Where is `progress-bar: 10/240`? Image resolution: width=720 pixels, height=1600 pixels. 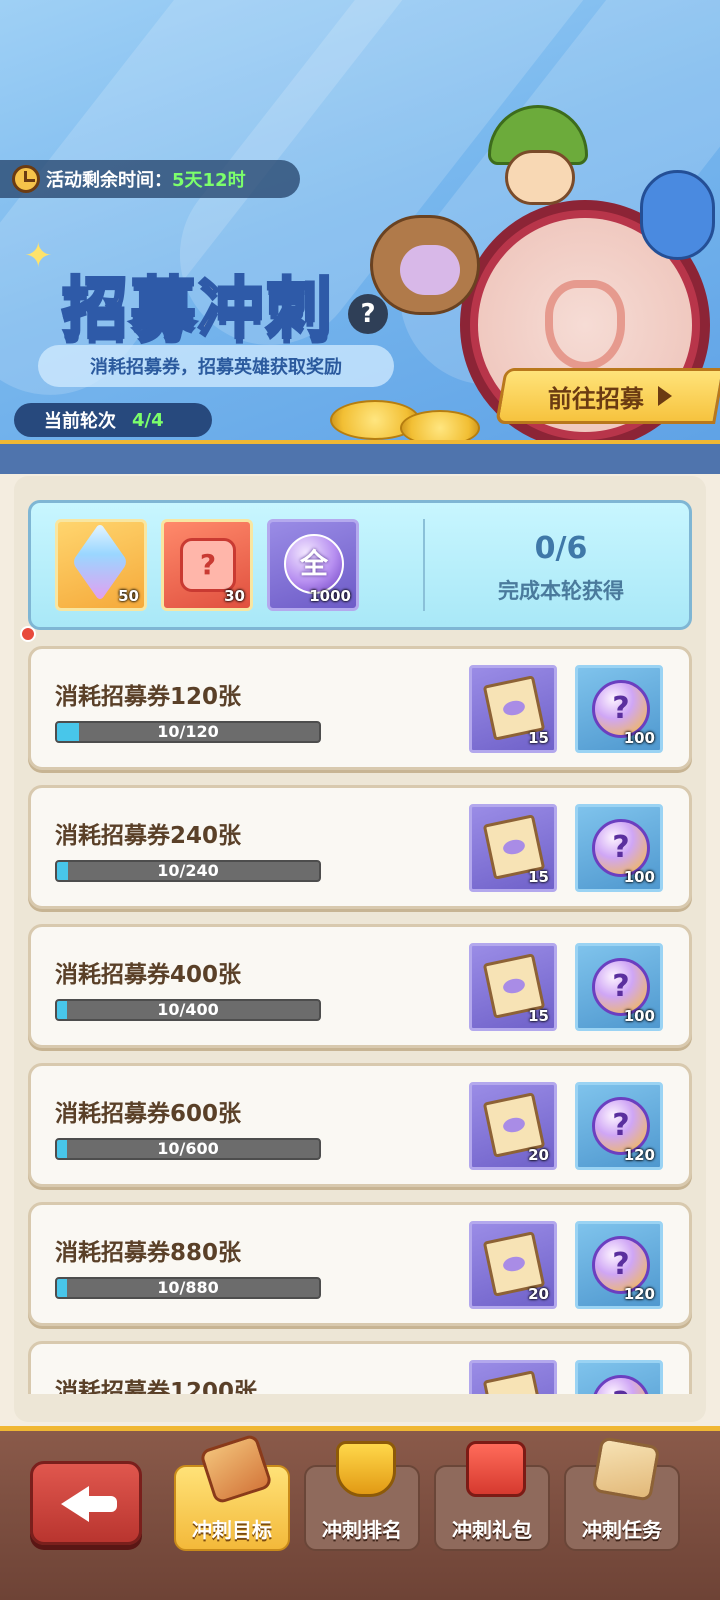
progress-bar: 10/240 is located at coordinates (188, 871).